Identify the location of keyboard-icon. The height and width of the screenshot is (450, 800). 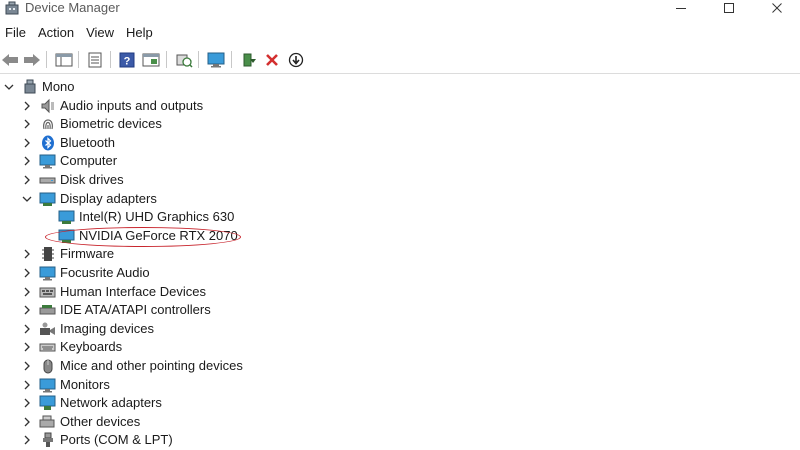
(47, 347).